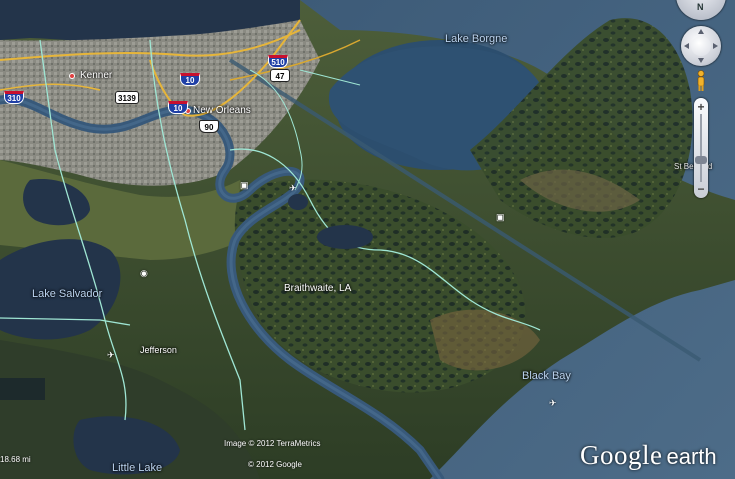 The height and width of the screenshot is (479, 735). What do you see at coordinates (14, 97) in the screenshot?
I see `interstate-310-shield: 310` at bounding box center [14, 97].